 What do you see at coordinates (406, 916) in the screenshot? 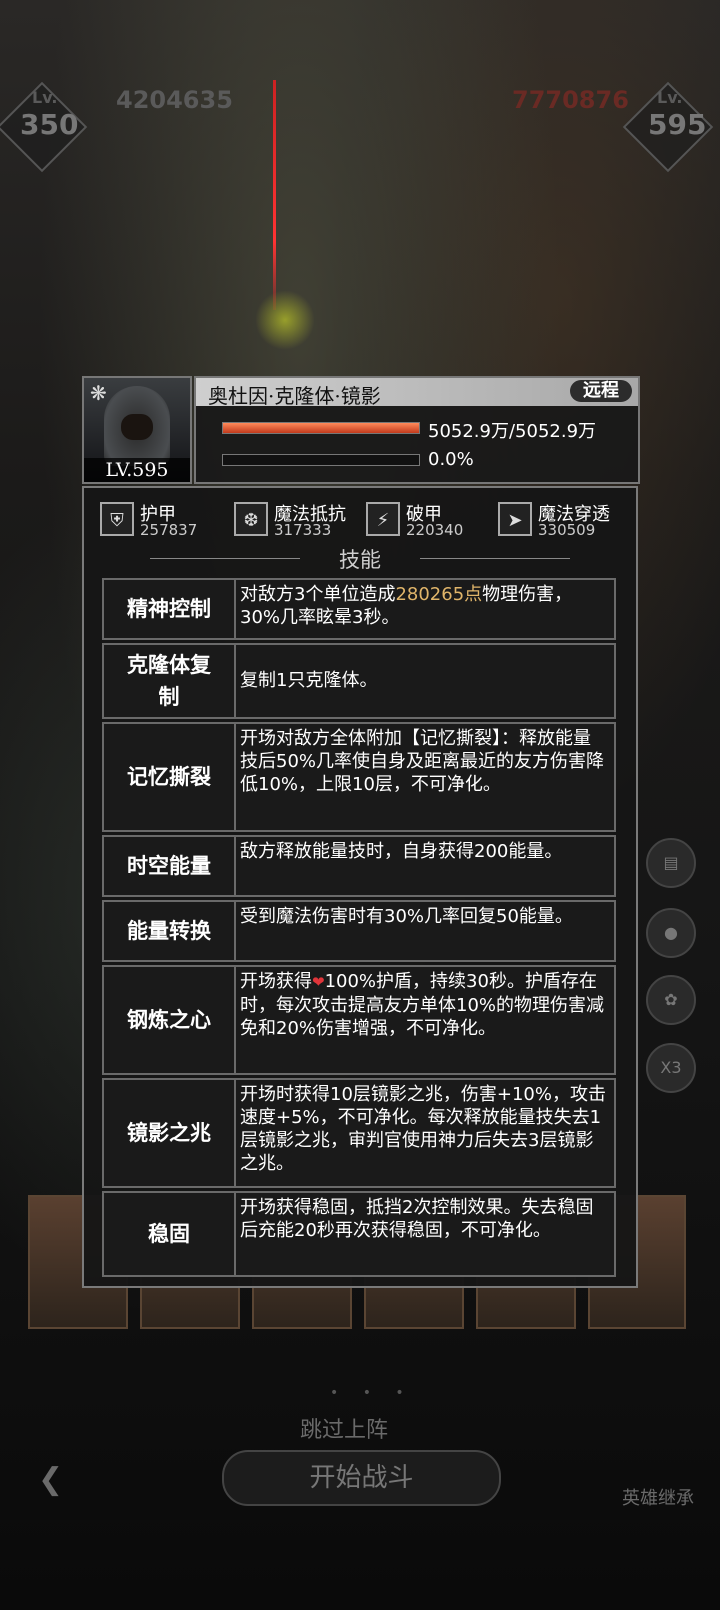
I see `skill-desc: 受到魔法伤害时有30%几率回复50能量。` at bounding box center [406, 916].